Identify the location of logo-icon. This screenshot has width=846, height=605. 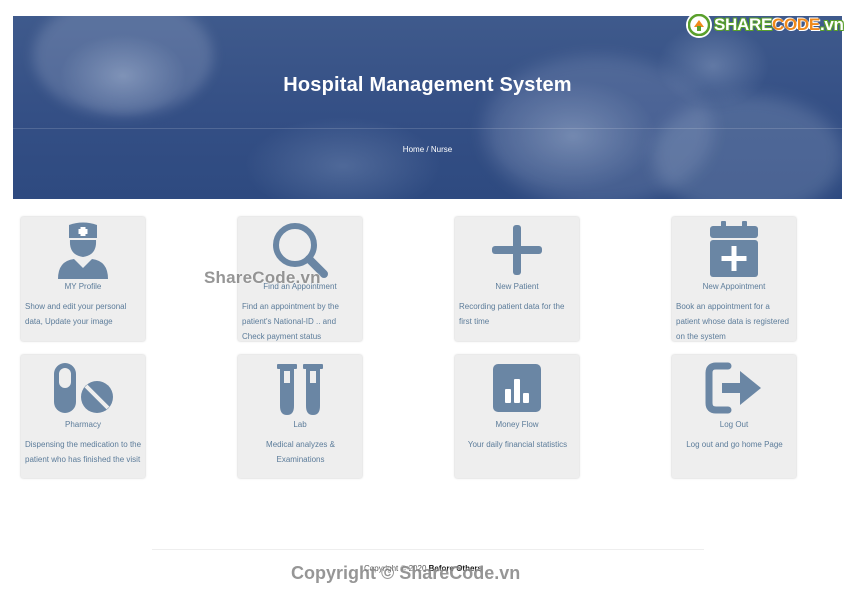
(699, 25).